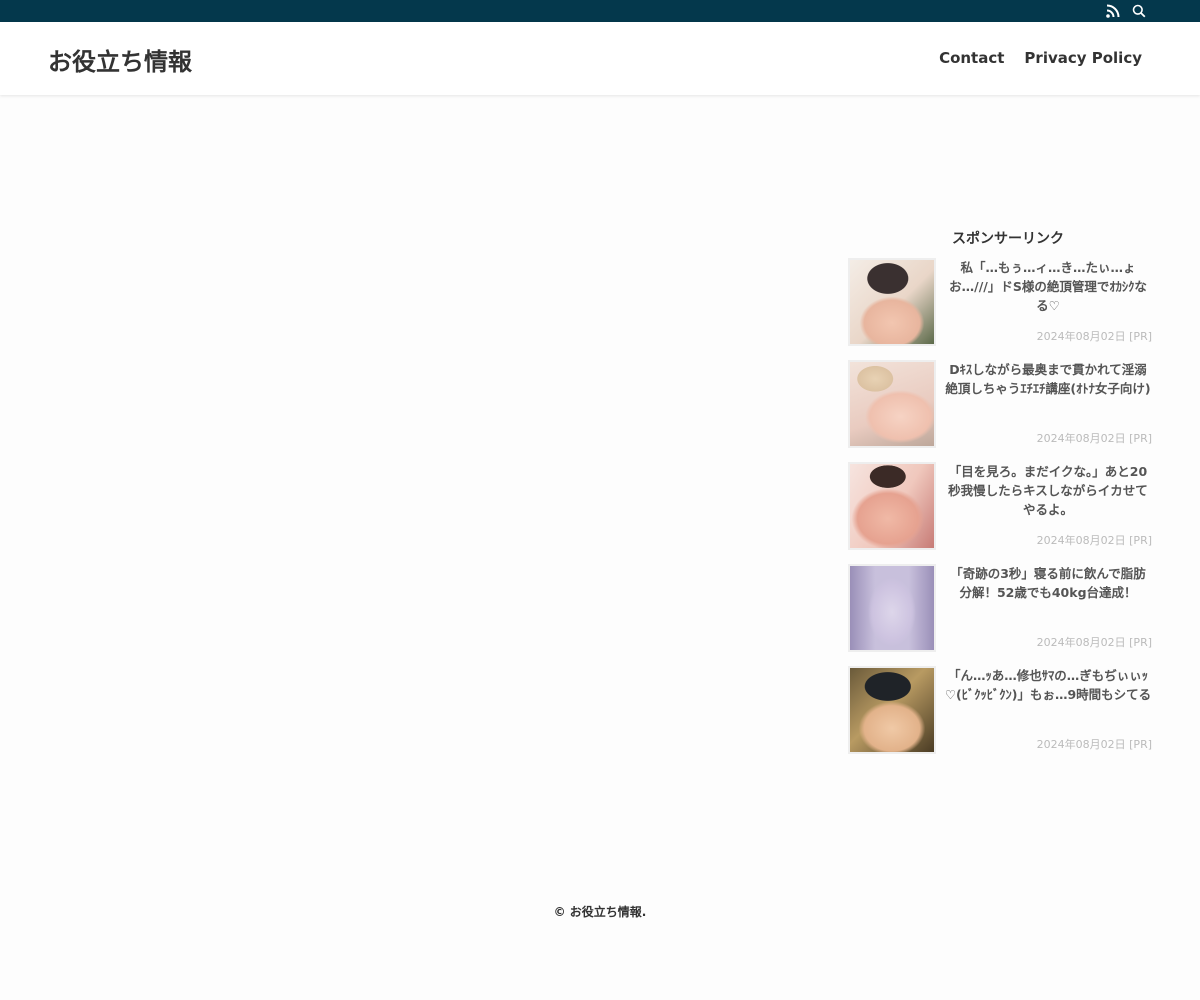  What do you see at coordinates (1048, 583) in the screenshot?
I see `item-title: 「奇跡の3秒」寝る前に飲んで脂肪分解！52歳でも40kg台達成！` at bounding box center [1048, 583].